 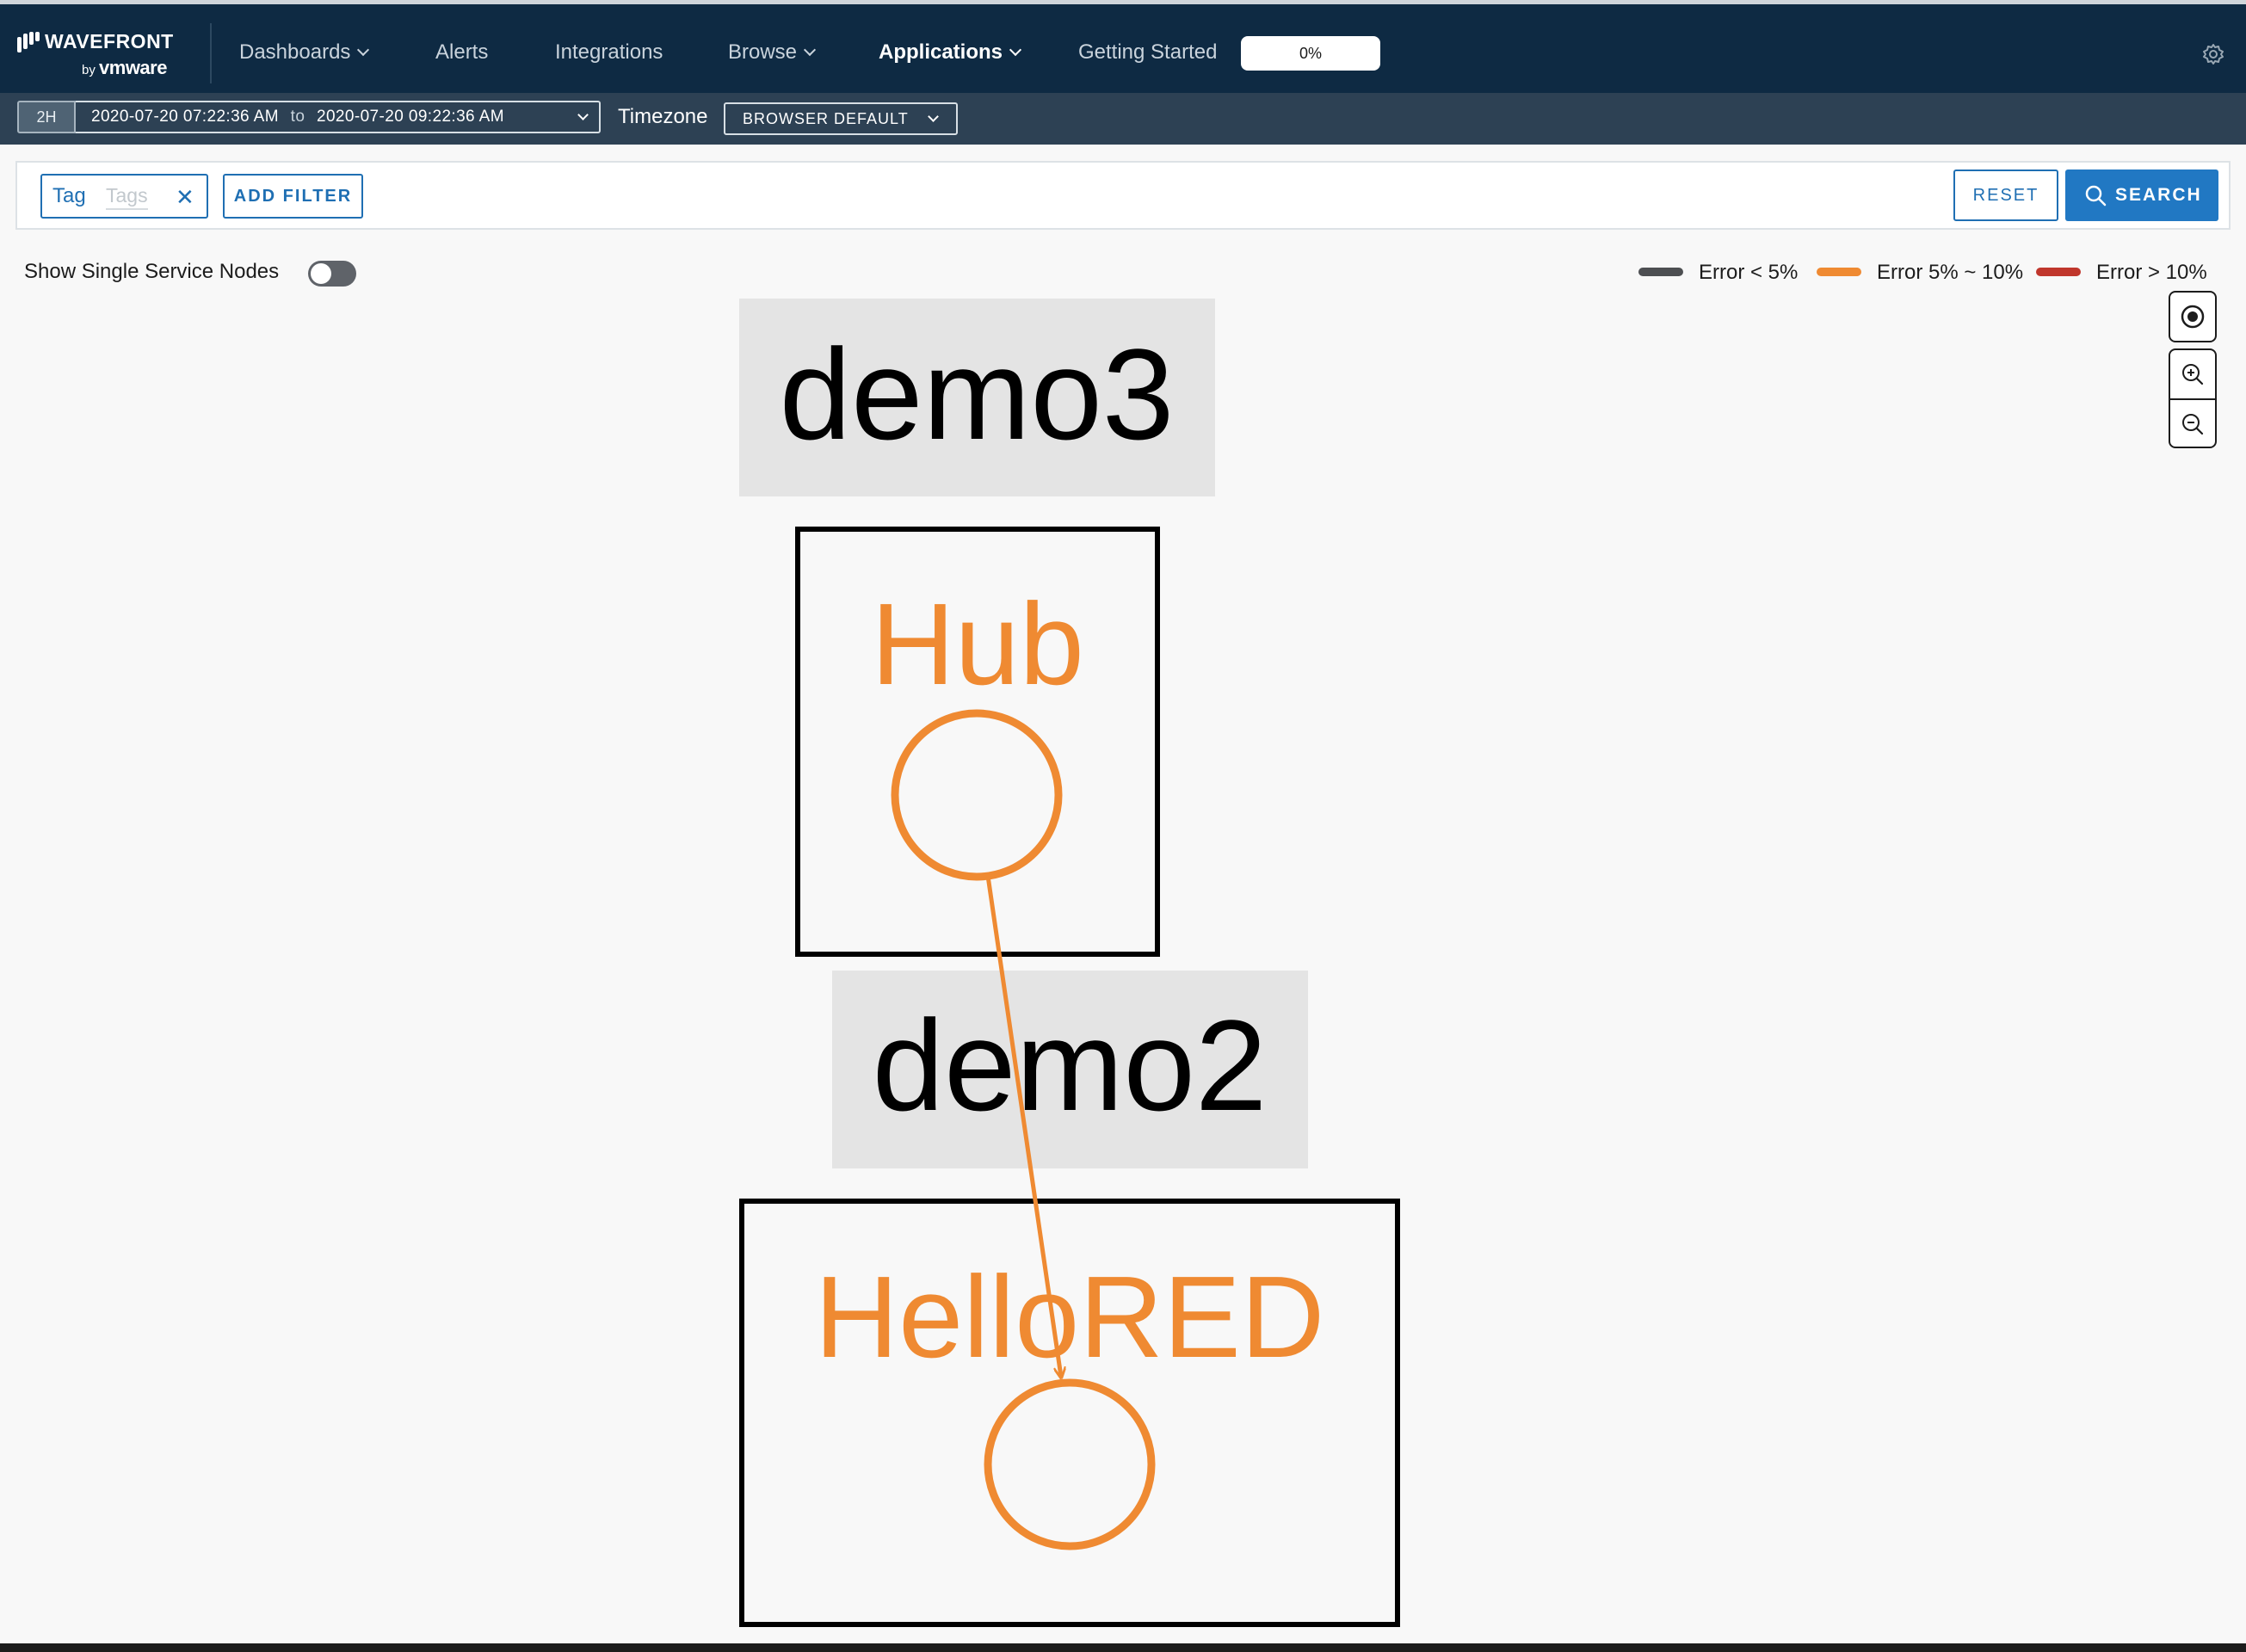 What do you see at coordinates (1070, 1317) in the screenshot?
I see `service-name: HelloRED` at bounding box center [1070, 1317].